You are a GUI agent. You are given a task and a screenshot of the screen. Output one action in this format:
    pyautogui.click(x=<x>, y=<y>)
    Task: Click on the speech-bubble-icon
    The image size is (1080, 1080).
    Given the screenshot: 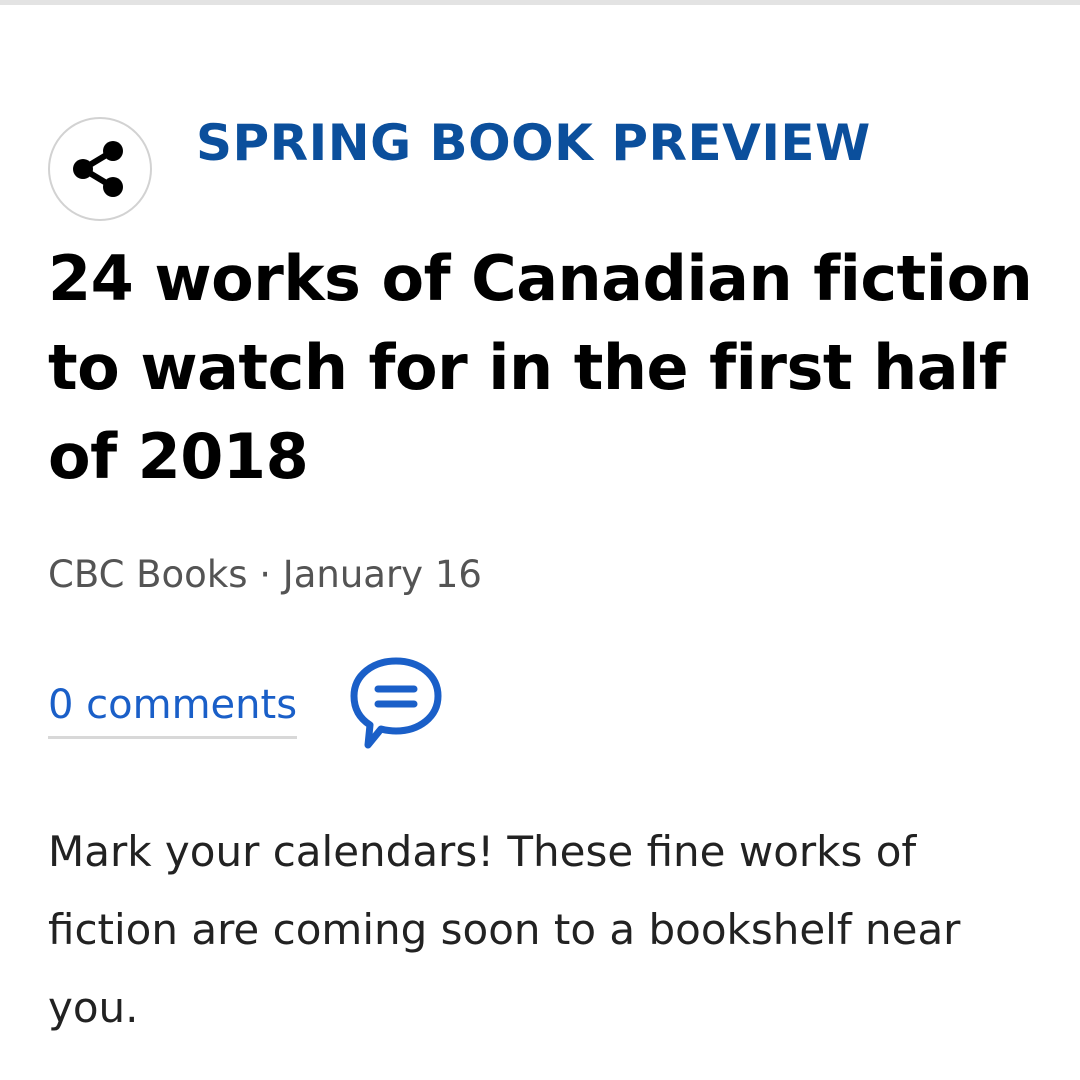 What is the action you would take?
    pyautogui.click(x=396, y=703)
    